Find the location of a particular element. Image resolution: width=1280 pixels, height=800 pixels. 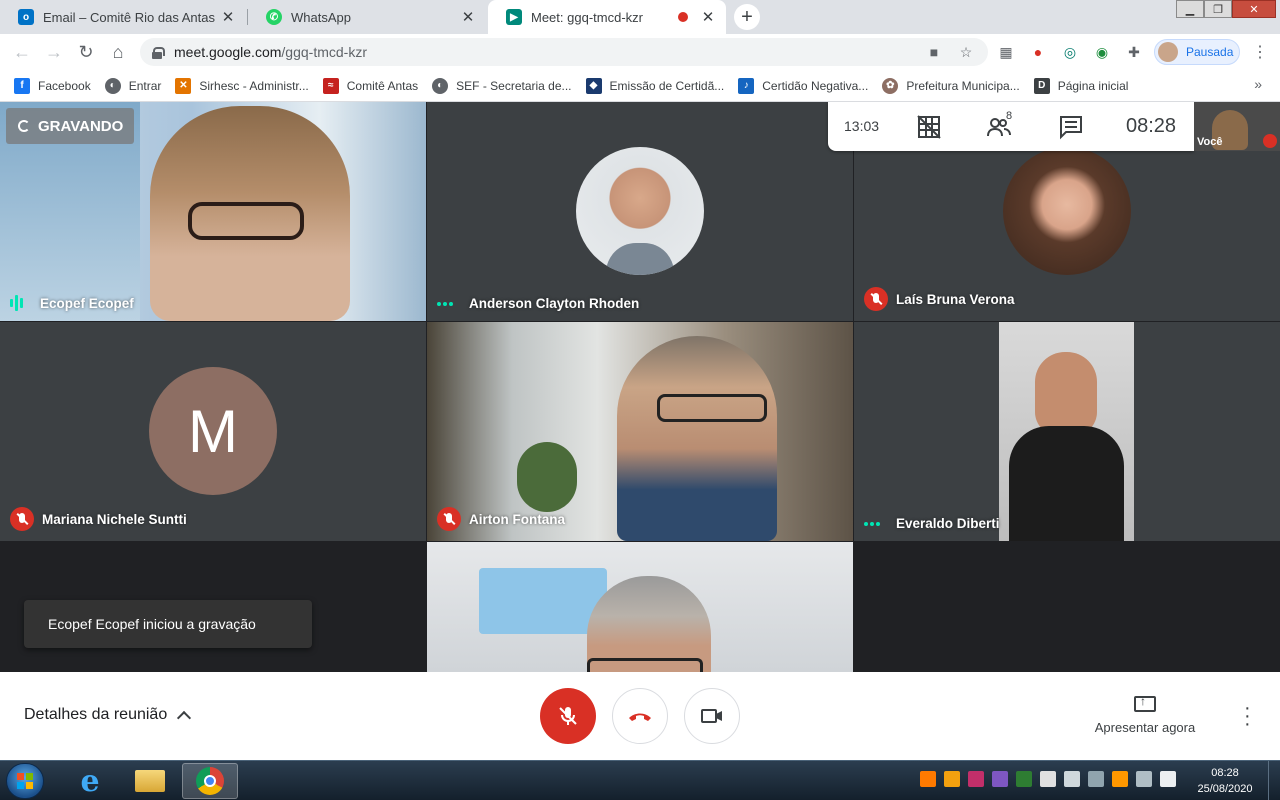

bookmark-label: Página inicial is located at coordinates (1093, 85).